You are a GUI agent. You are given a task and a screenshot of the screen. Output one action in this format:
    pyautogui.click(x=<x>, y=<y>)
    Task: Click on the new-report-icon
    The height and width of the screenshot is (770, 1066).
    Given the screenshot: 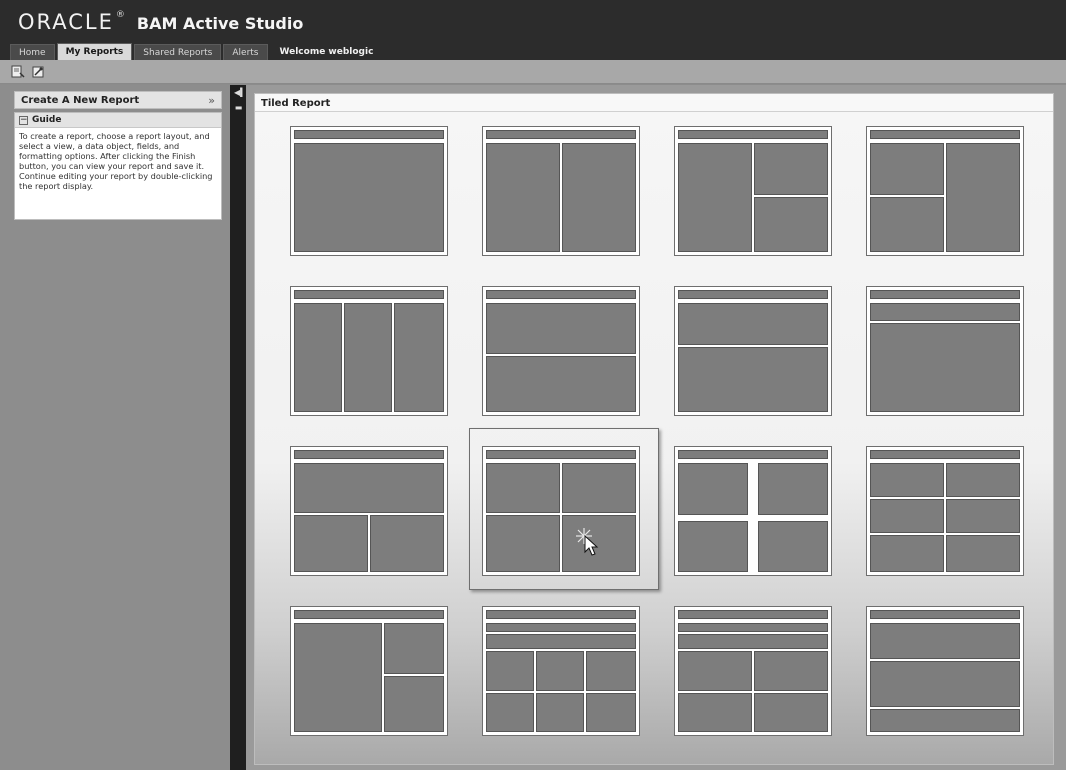 What is the action you would take?
    pyautogui.click(x=18, y=72)
    